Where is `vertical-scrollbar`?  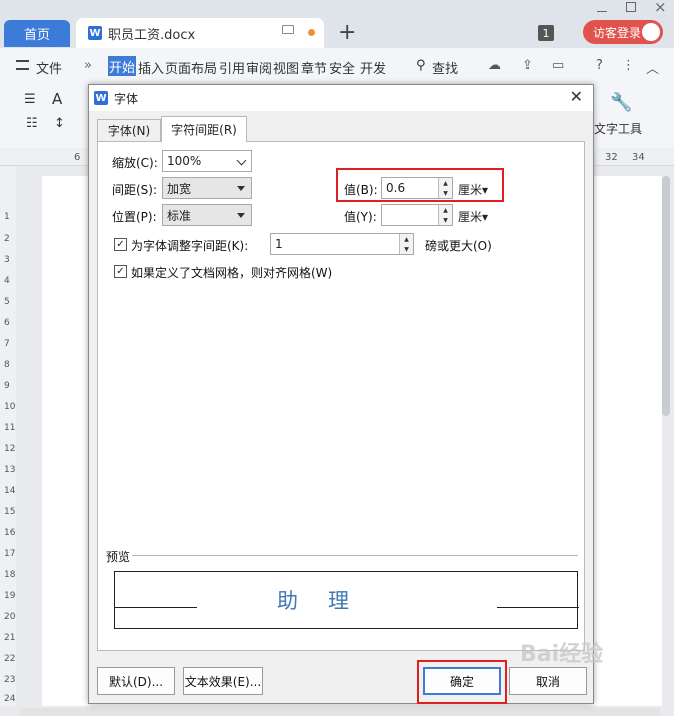 vertical-scrollbar is located at coordinates (666, 296).